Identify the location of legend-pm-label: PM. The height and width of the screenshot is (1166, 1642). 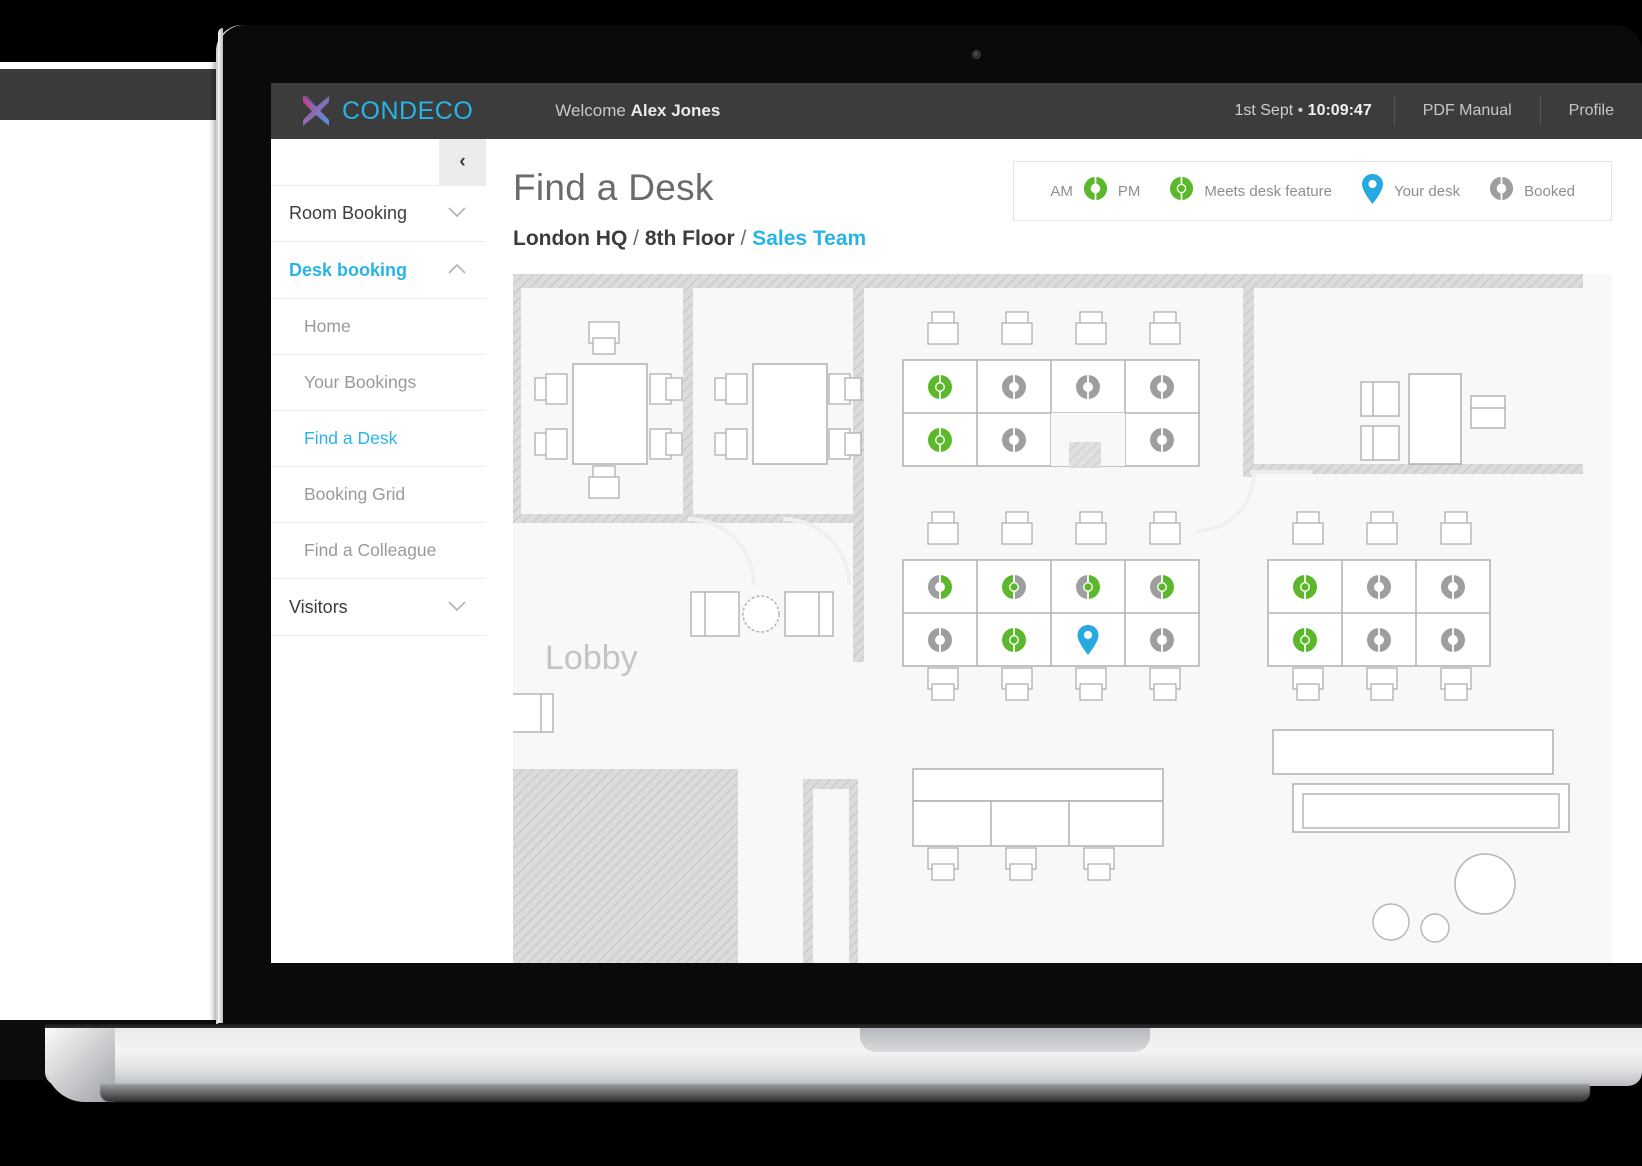
(1129, 191).